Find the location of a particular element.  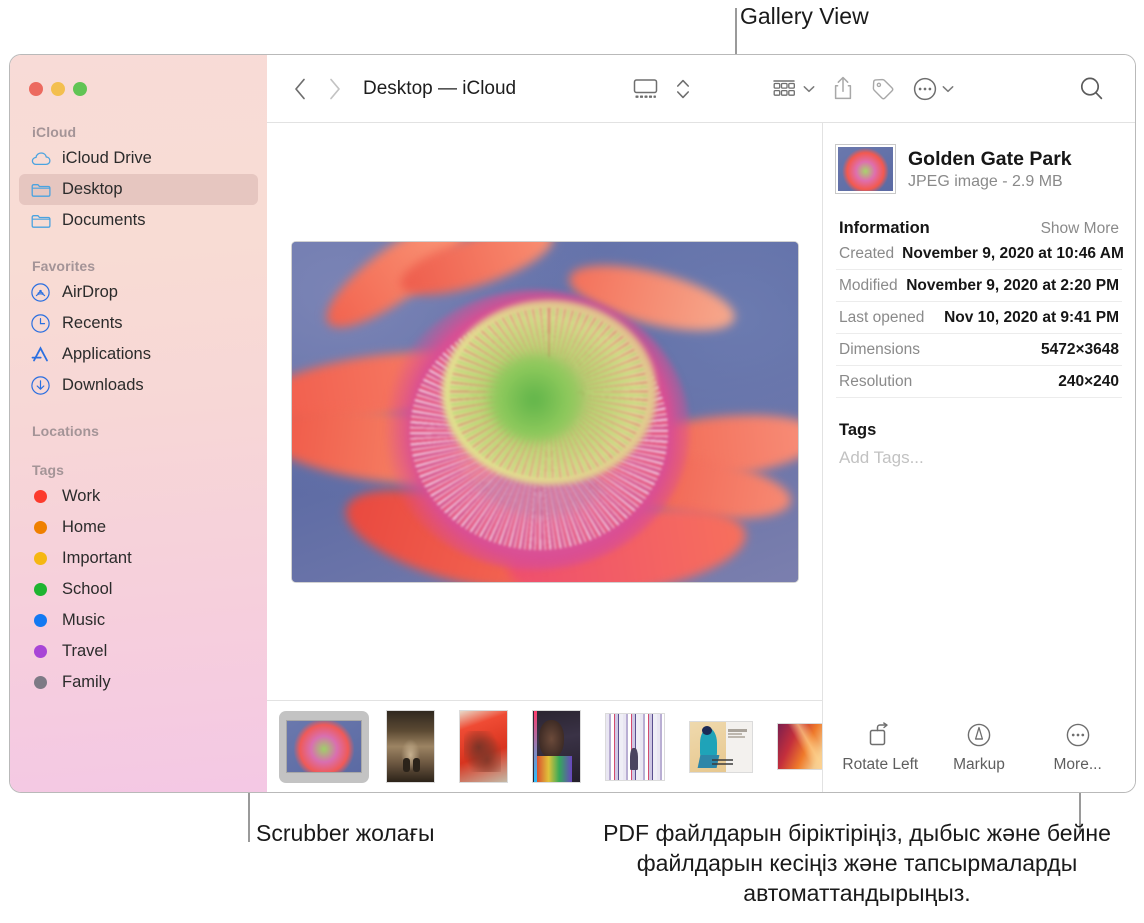

view-stepper-button is located at coordinates (683, 89).